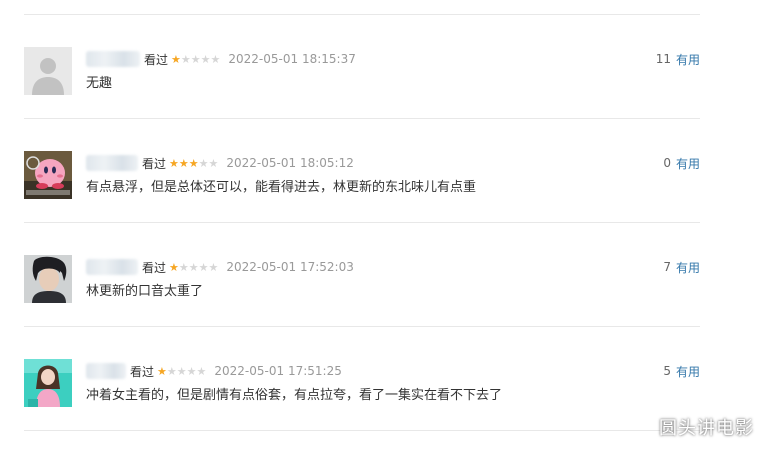 The height and width of the screenshot is (452, 766). What do you see at coordinates (48, 71) in the screenshot?
I see `default-user-avatar-icon` at bounding box center [48, 71].